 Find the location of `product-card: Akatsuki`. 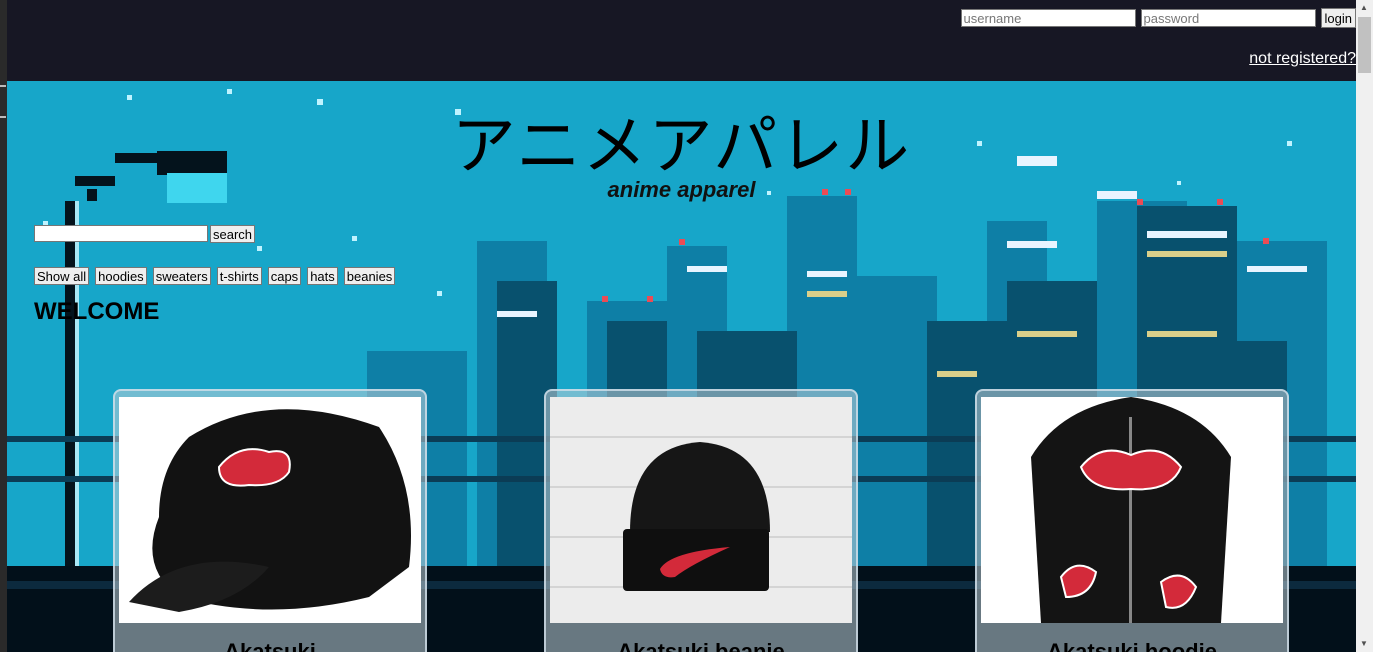

product-card: Akatsuki is located at coordinates (270, 520).